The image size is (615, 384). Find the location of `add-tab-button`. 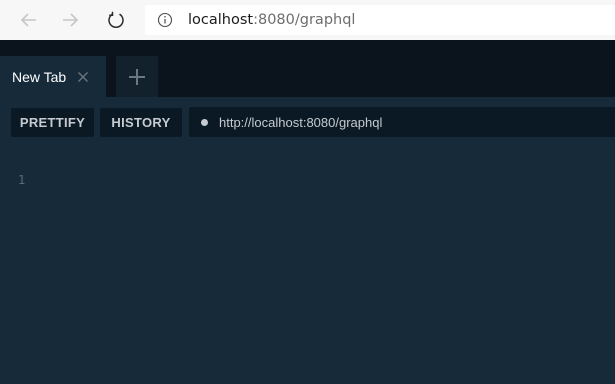

add-tab-button is located at coordinates (137, 76).